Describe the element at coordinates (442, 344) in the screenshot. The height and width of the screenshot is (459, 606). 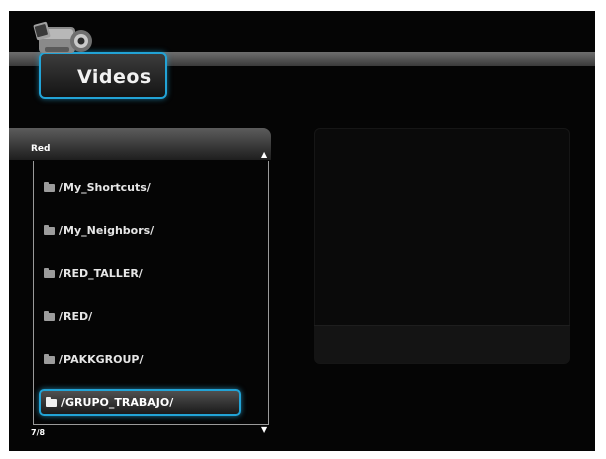
I see `preview-info-bar` at that location.